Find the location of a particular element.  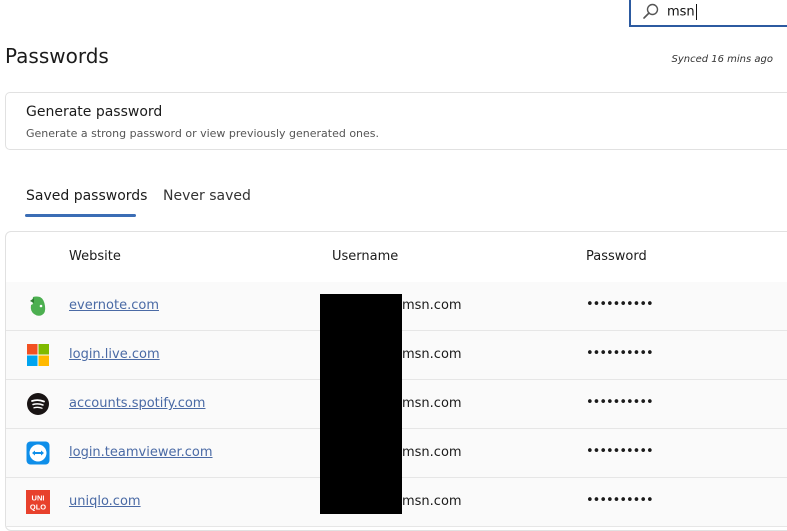

search-input: msn is located at coordinates (682, 11).